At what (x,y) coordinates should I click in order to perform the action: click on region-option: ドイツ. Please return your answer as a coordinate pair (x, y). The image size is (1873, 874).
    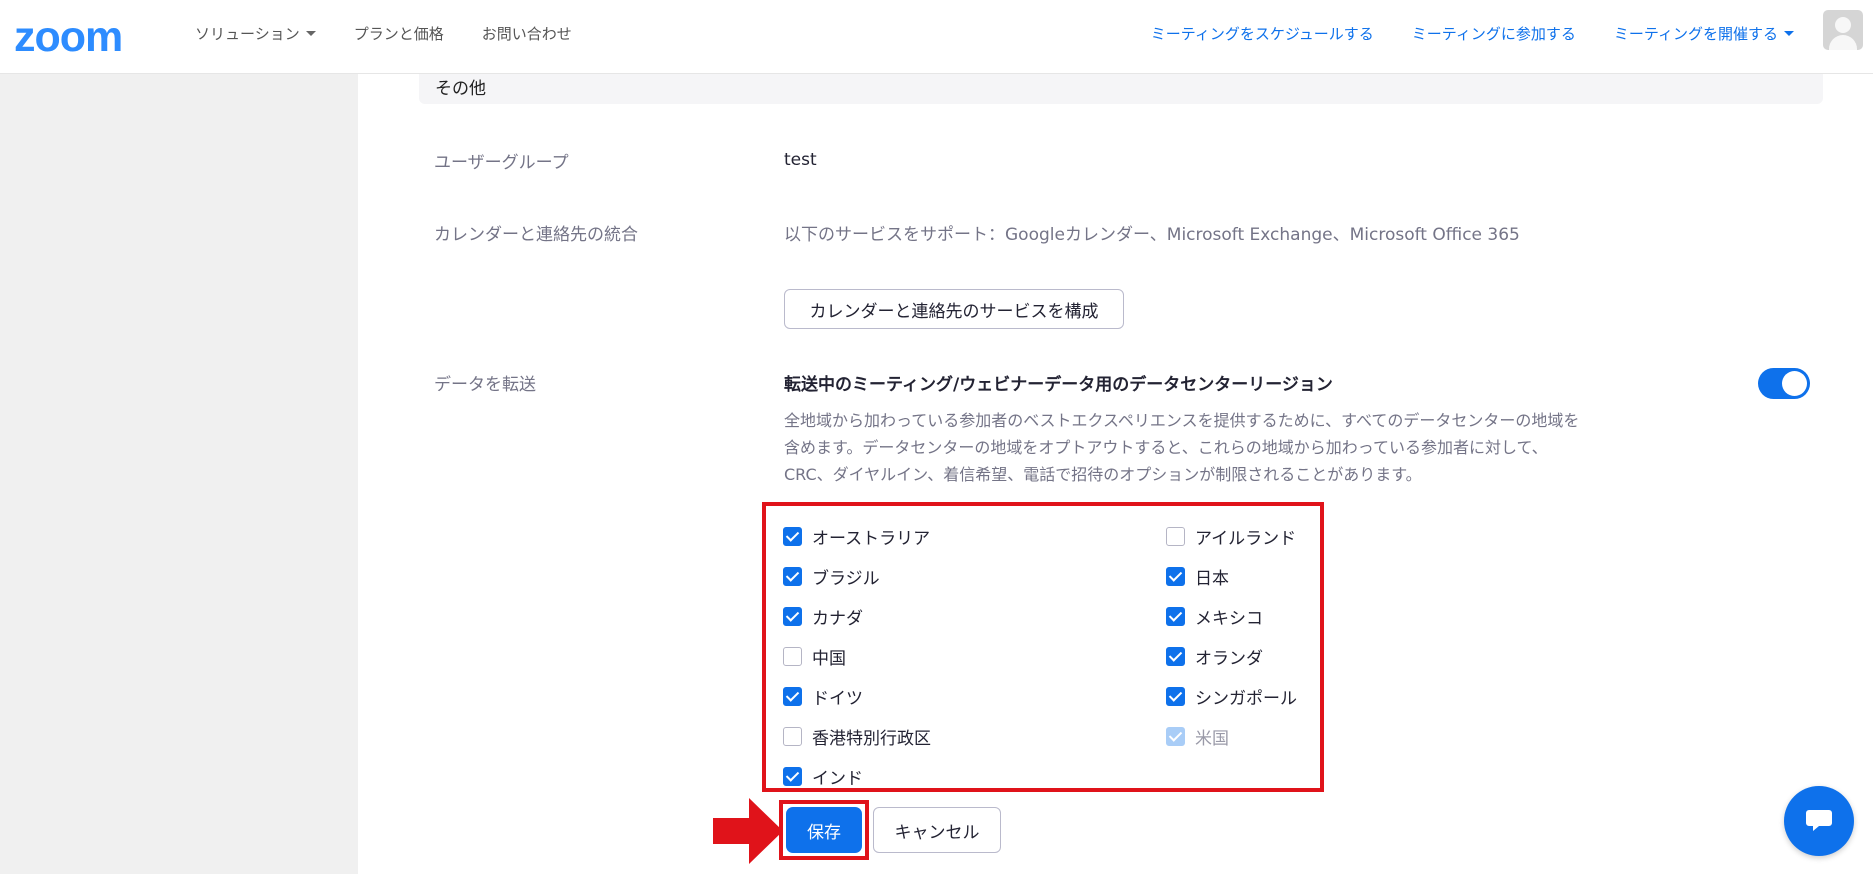
    Looking at the image, I should click on (857, 696).